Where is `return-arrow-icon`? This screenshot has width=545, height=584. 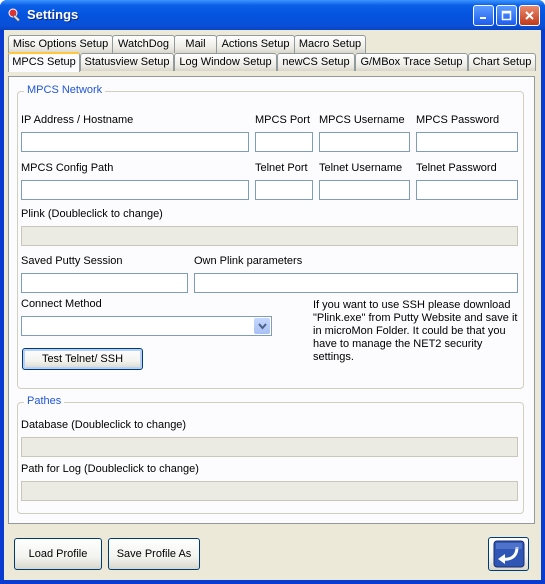
return-arrow-icon is located at coordinates (508, 554).